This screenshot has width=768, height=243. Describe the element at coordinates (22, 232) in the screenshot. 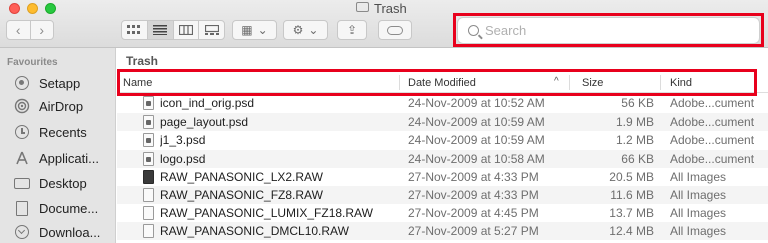

I see `downloads-icon` at that location.